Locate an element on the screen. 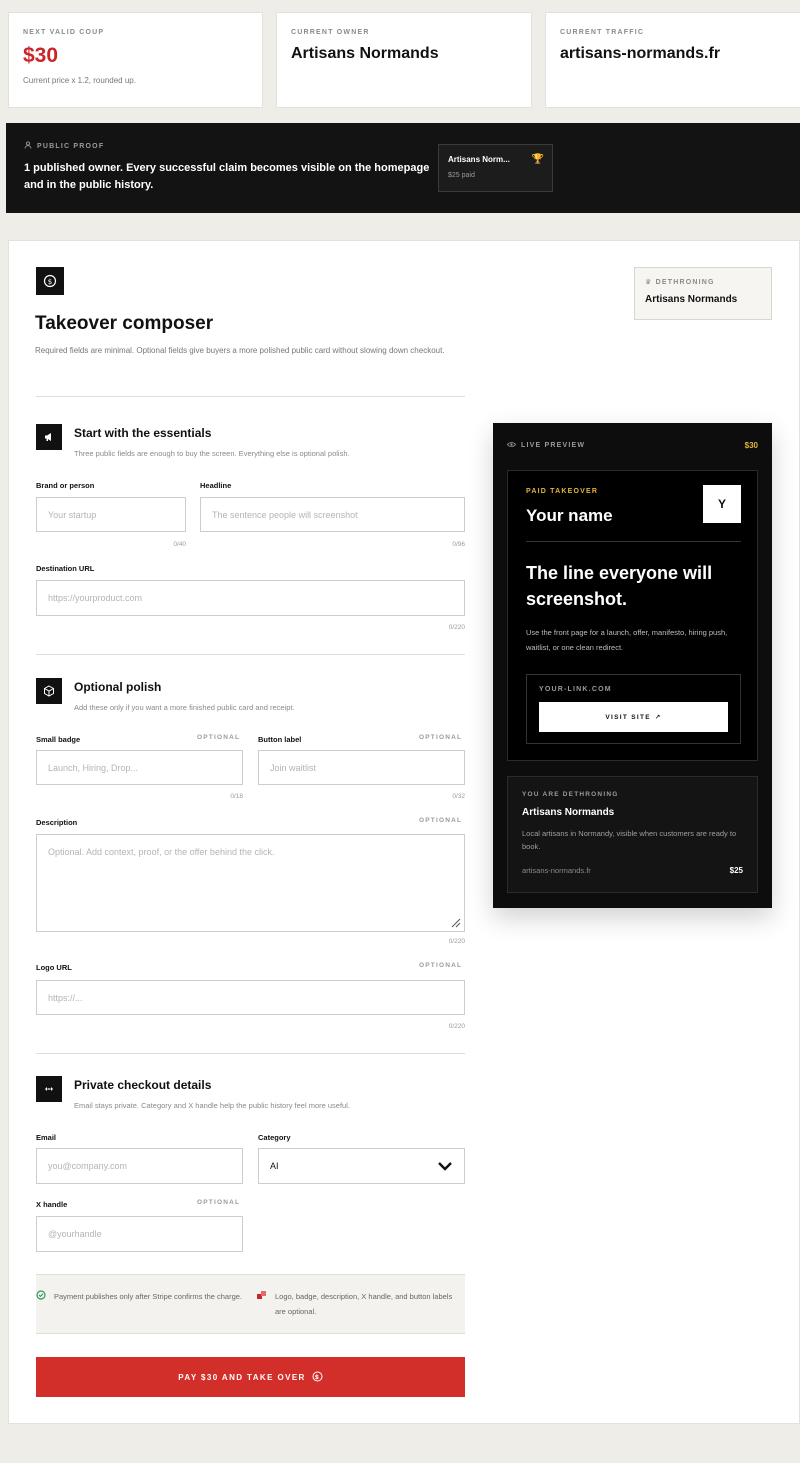  public-proof-label: PUBLIC PROOF is located at coordinates (64, 146).